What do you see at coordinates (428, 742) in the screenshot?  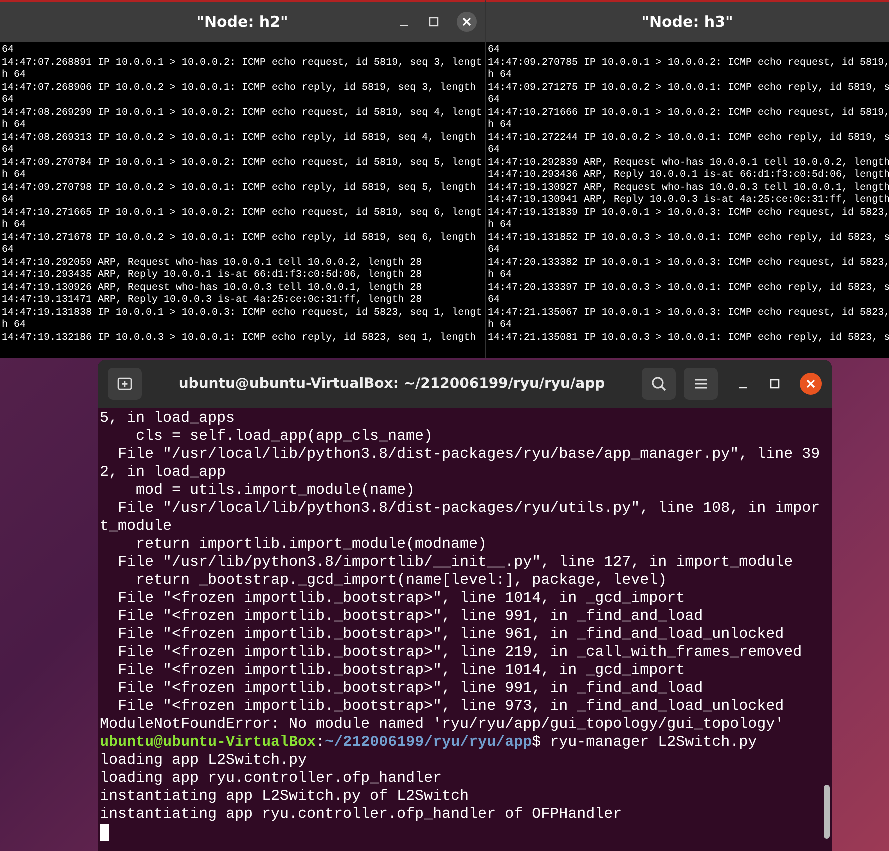 I see `prompt-path: ~/212006199/ryu/ryu/app` at bounding box center [428, 742].